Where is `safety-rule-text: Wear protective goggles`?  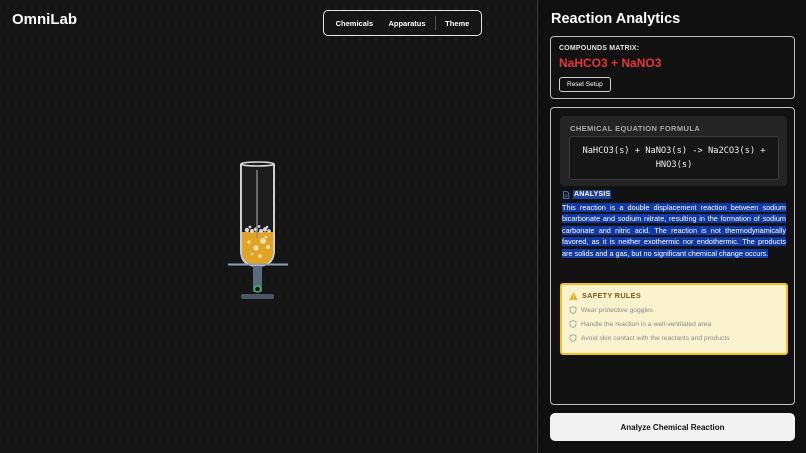
safety-rule-text: Wear protective goggles is located at coordinates (617, 310).